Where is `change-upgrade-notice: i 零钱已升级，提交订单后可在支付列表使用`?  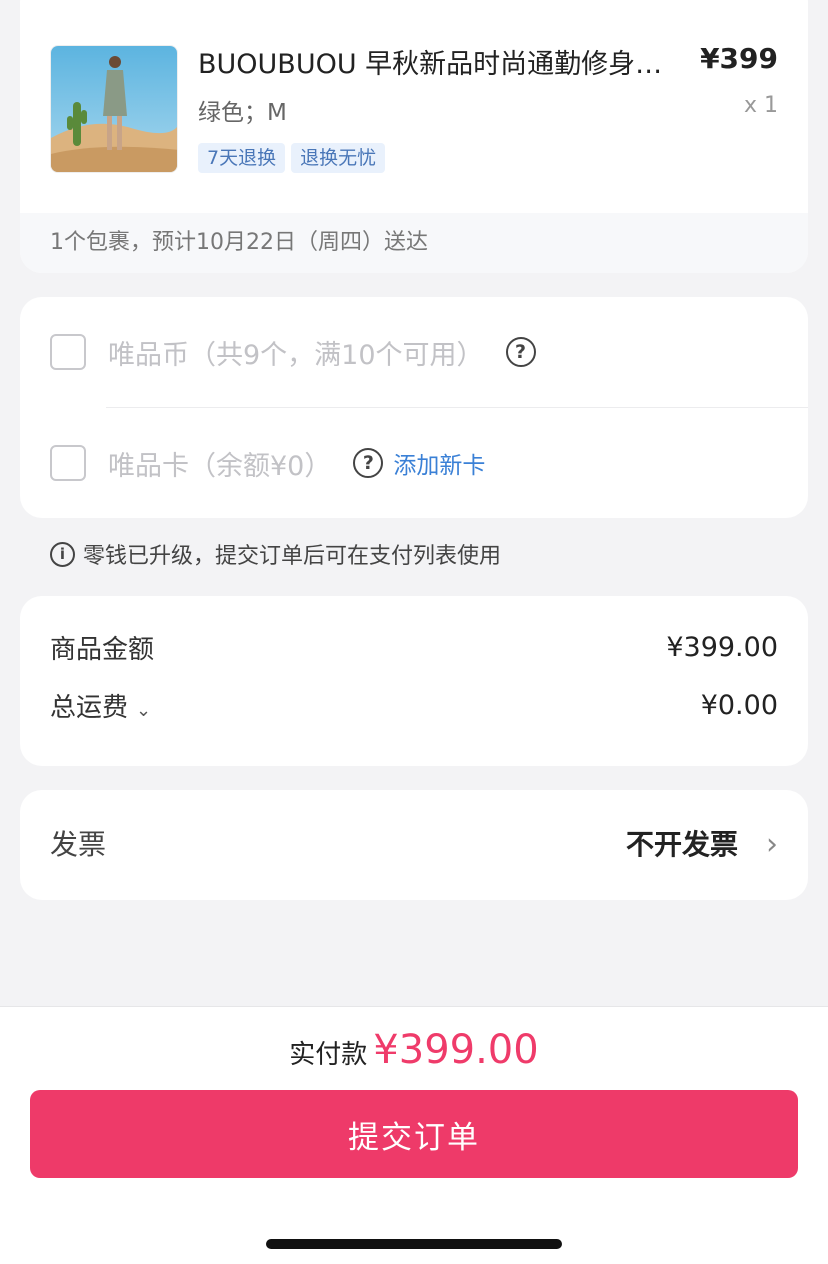
change-upgrade-notice: i 零钱已升级，提交订单后可在支付列表使用 is located at coordinates (275, 554).